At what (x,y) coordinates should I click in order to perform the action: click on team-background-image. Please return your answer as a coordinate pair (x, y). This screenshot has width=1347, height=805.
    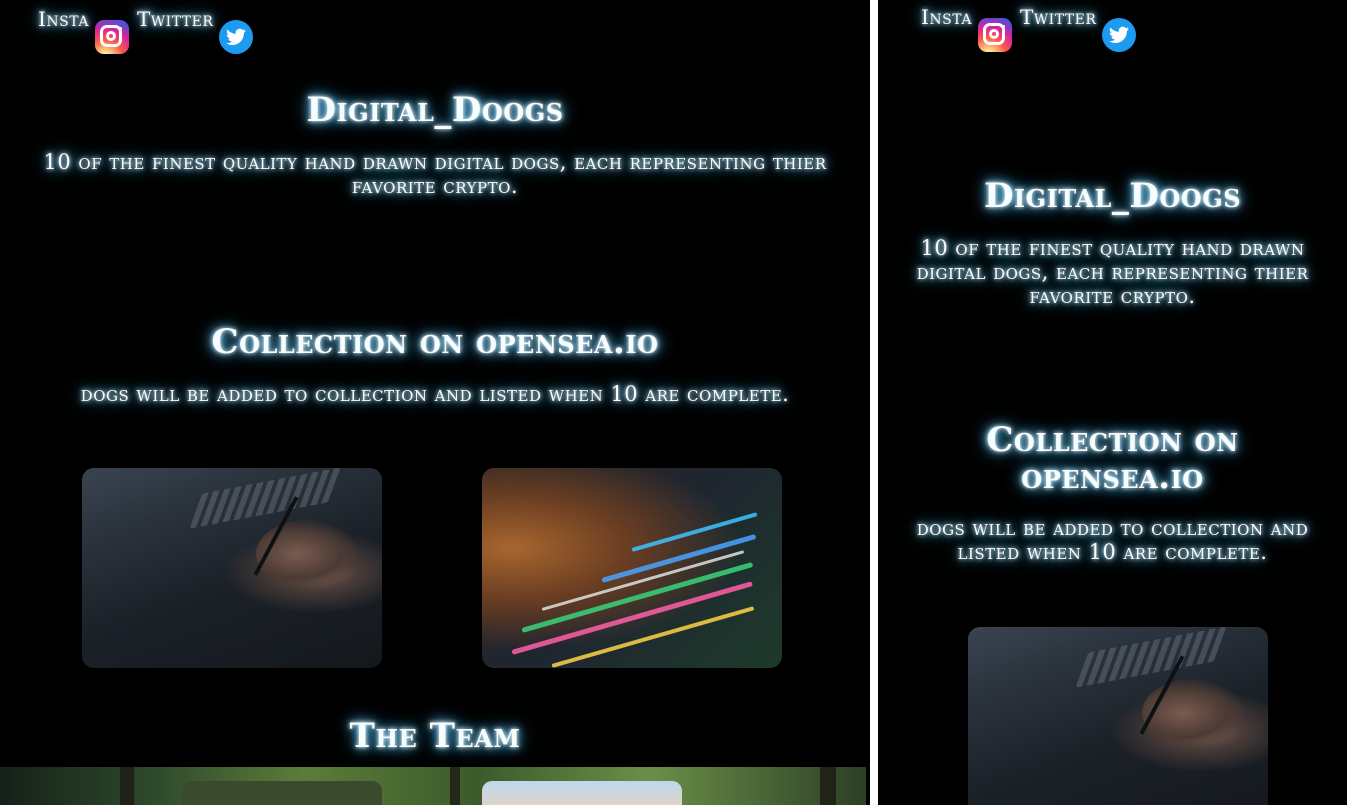
    Looking at the image, I should click on (433, 786).